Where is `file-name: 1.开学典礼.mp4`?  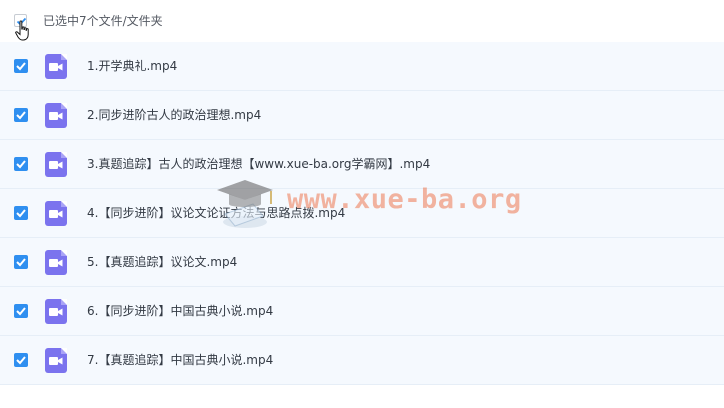
file-name: 1.开学典礼.mp4 is located at coordinates (132, 66).